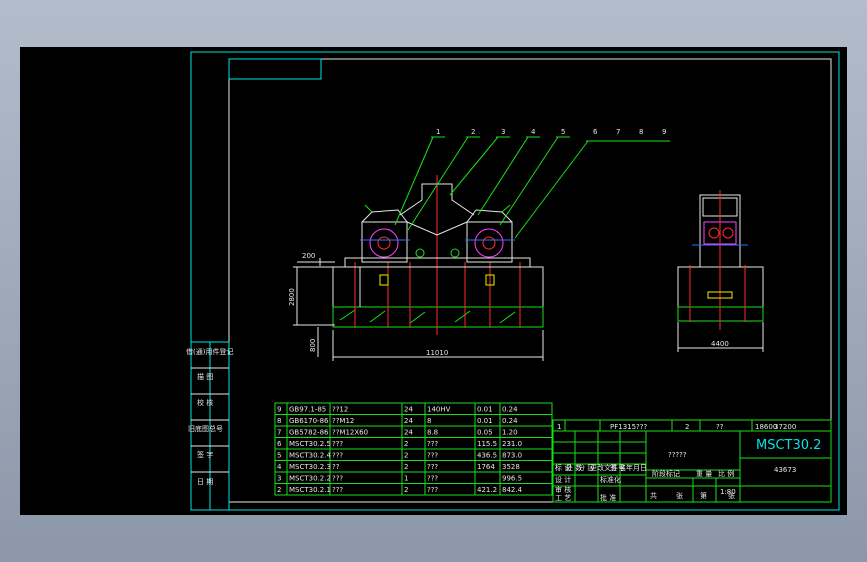 The width and height of the screenshot is (867, 562). Describe the element at coordinates (279, 444) in the screenshot. I see `parts-table-cell: 6` at that location.